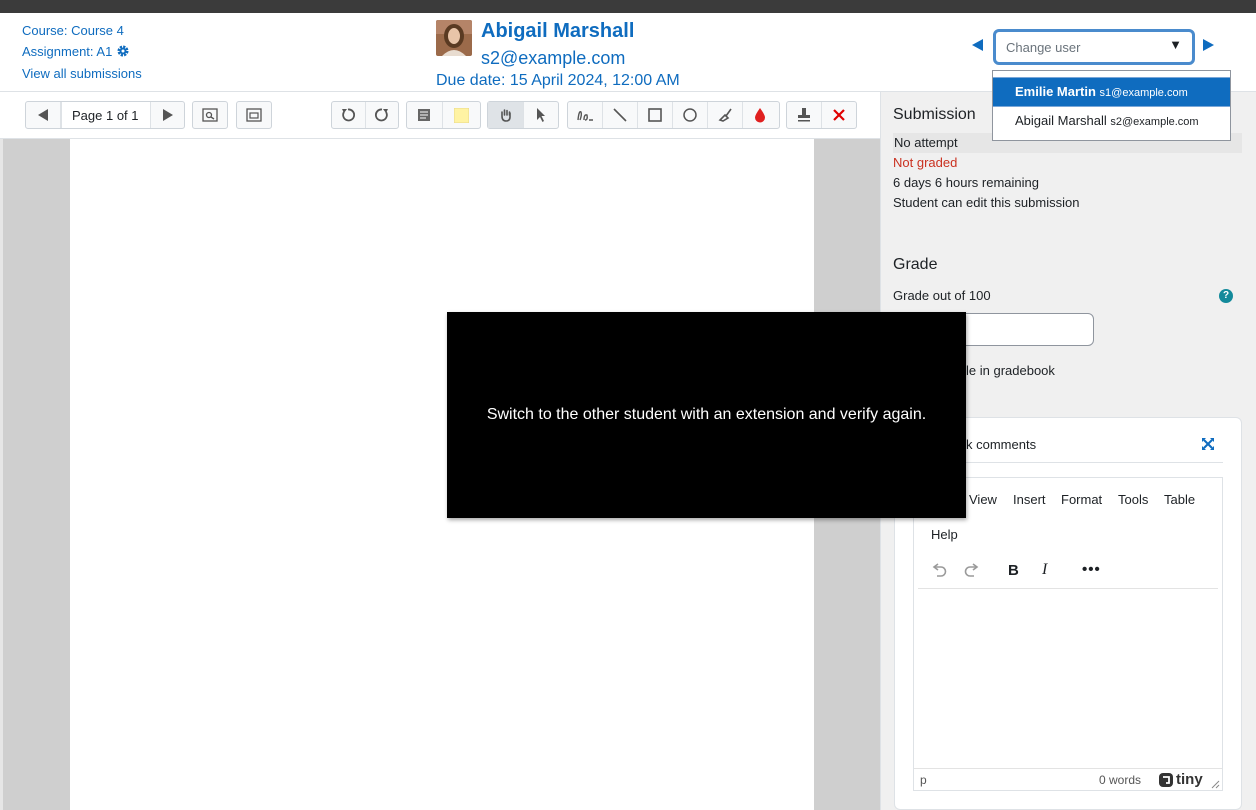 The image size is (1256, 810). Describe the element at coordinates (1179, 499) in the screenshot. I see `menu-table: Table` at that location.